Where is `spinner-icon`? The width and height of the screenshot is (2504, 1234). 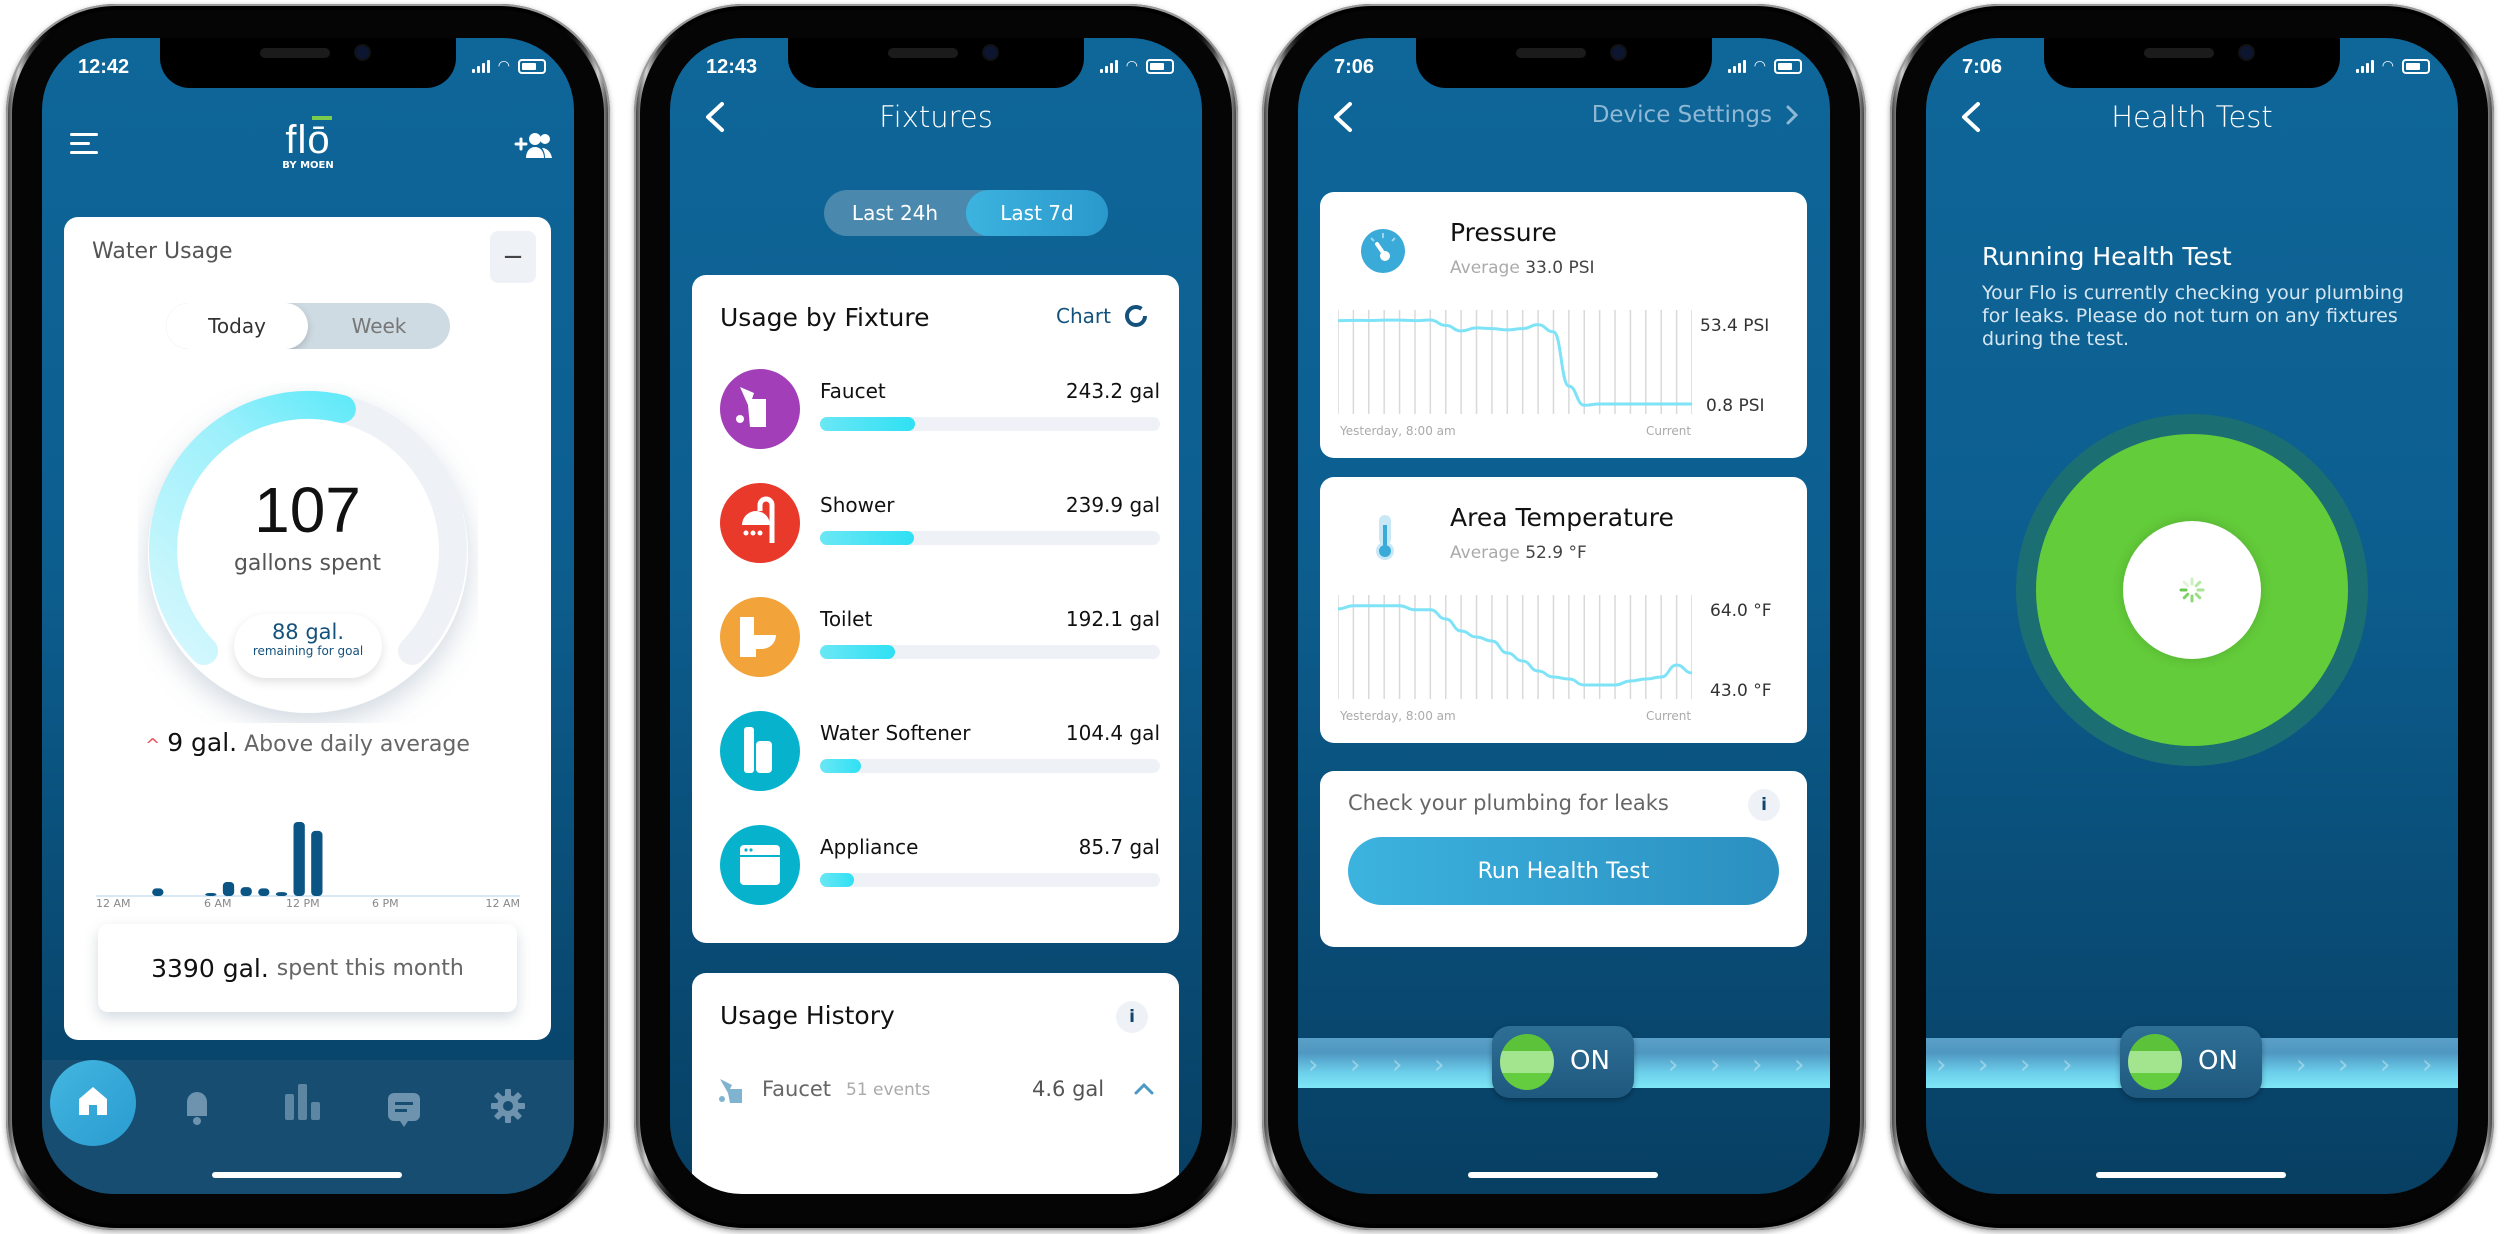 spinner-icon is located at coordinates (2192, 590).